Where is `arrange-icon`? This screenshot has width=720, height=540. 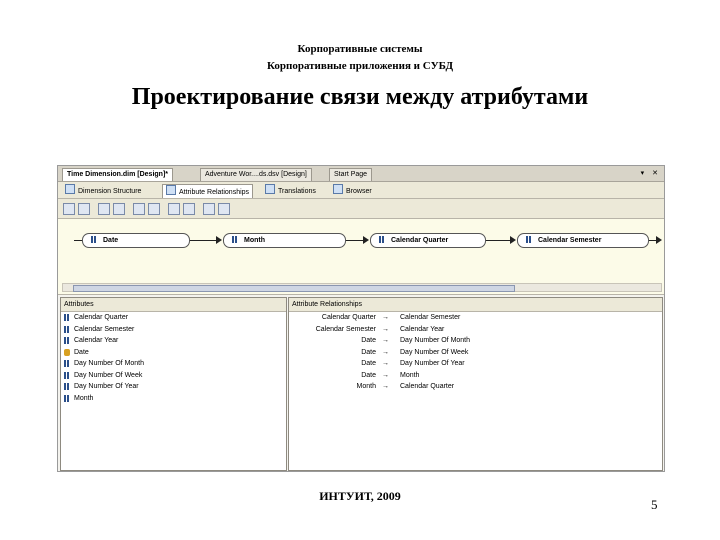 arrange-icon is located at coordinates (139, 209).